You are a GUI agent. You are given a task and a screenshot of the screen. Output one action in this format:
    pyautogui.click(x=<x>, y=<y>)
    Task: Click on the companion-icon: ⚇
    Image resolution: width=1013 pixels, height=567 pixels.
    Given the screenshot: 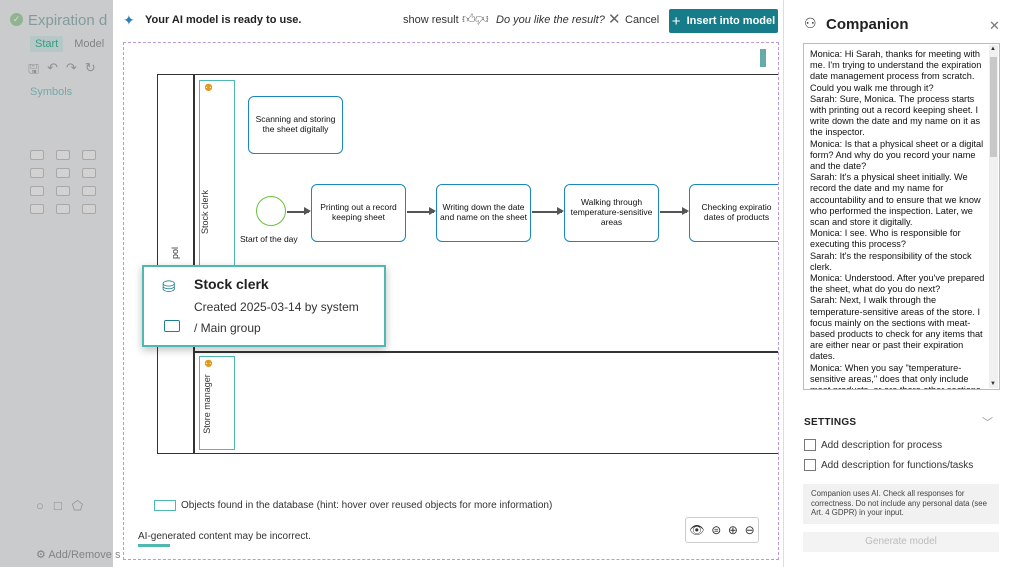 What is the action you would take?
    pyautogui.click(x=810, y=23)
    